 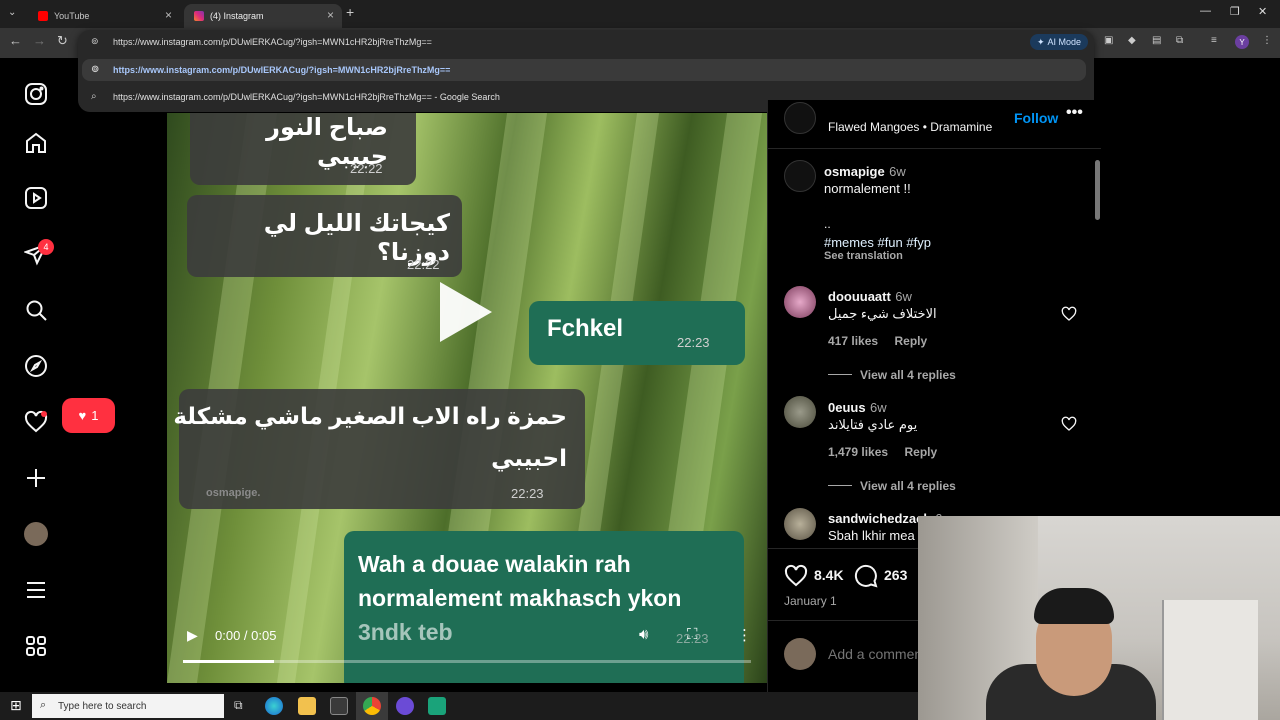 I want to click on caption-hashtags: #memes #fun #fyp, so click(x=877, y=242).